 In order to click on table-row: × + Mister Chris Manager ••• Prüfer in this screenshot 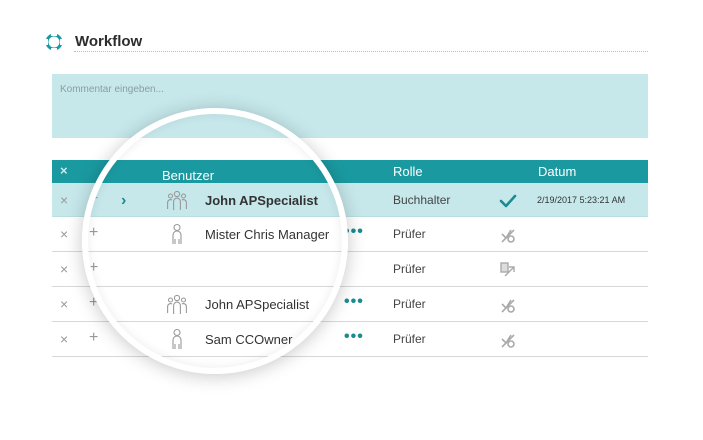, I will do `click(350, 234)`.